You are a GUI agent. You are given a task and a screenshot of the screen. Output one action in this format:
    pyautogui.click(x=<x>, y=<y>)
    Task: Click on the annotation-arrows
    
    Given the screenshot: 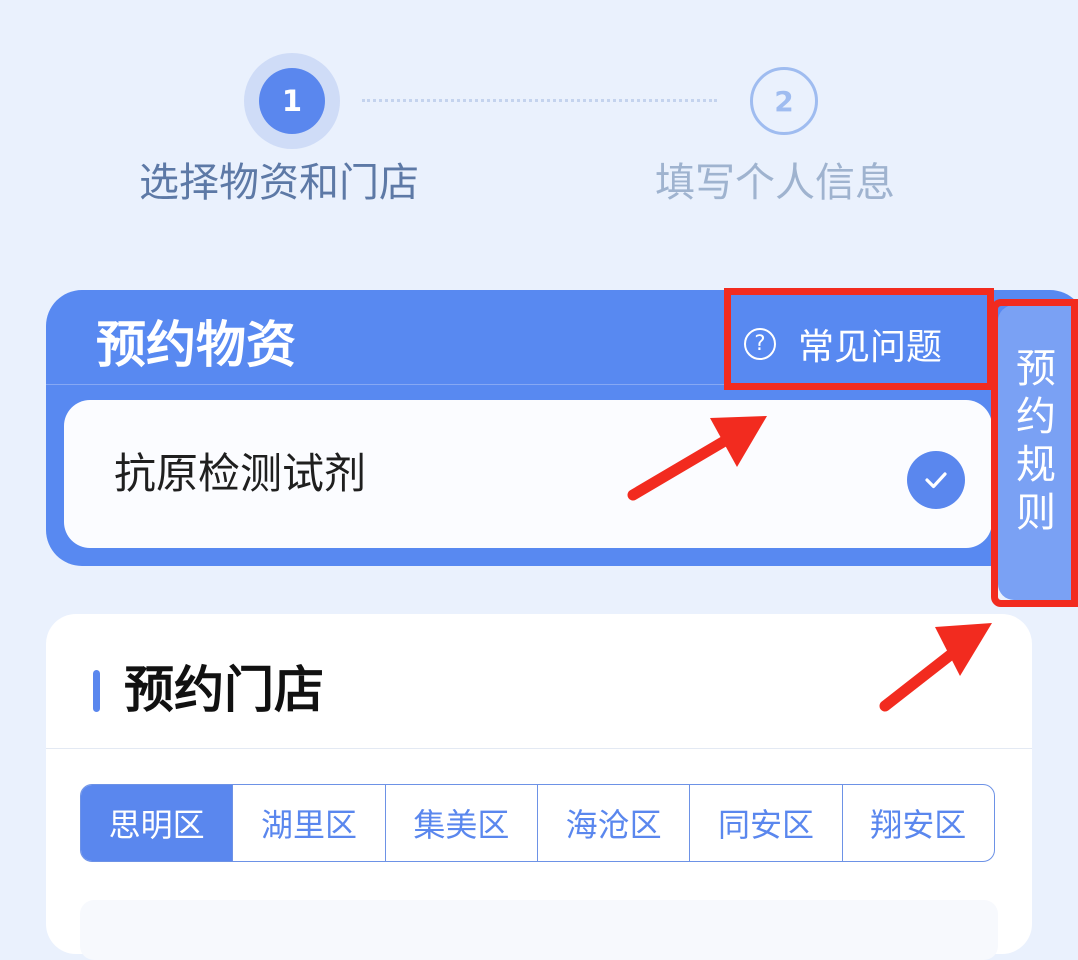 What is the action you would take?
    pyautogui.click(x=809, y=564)
    